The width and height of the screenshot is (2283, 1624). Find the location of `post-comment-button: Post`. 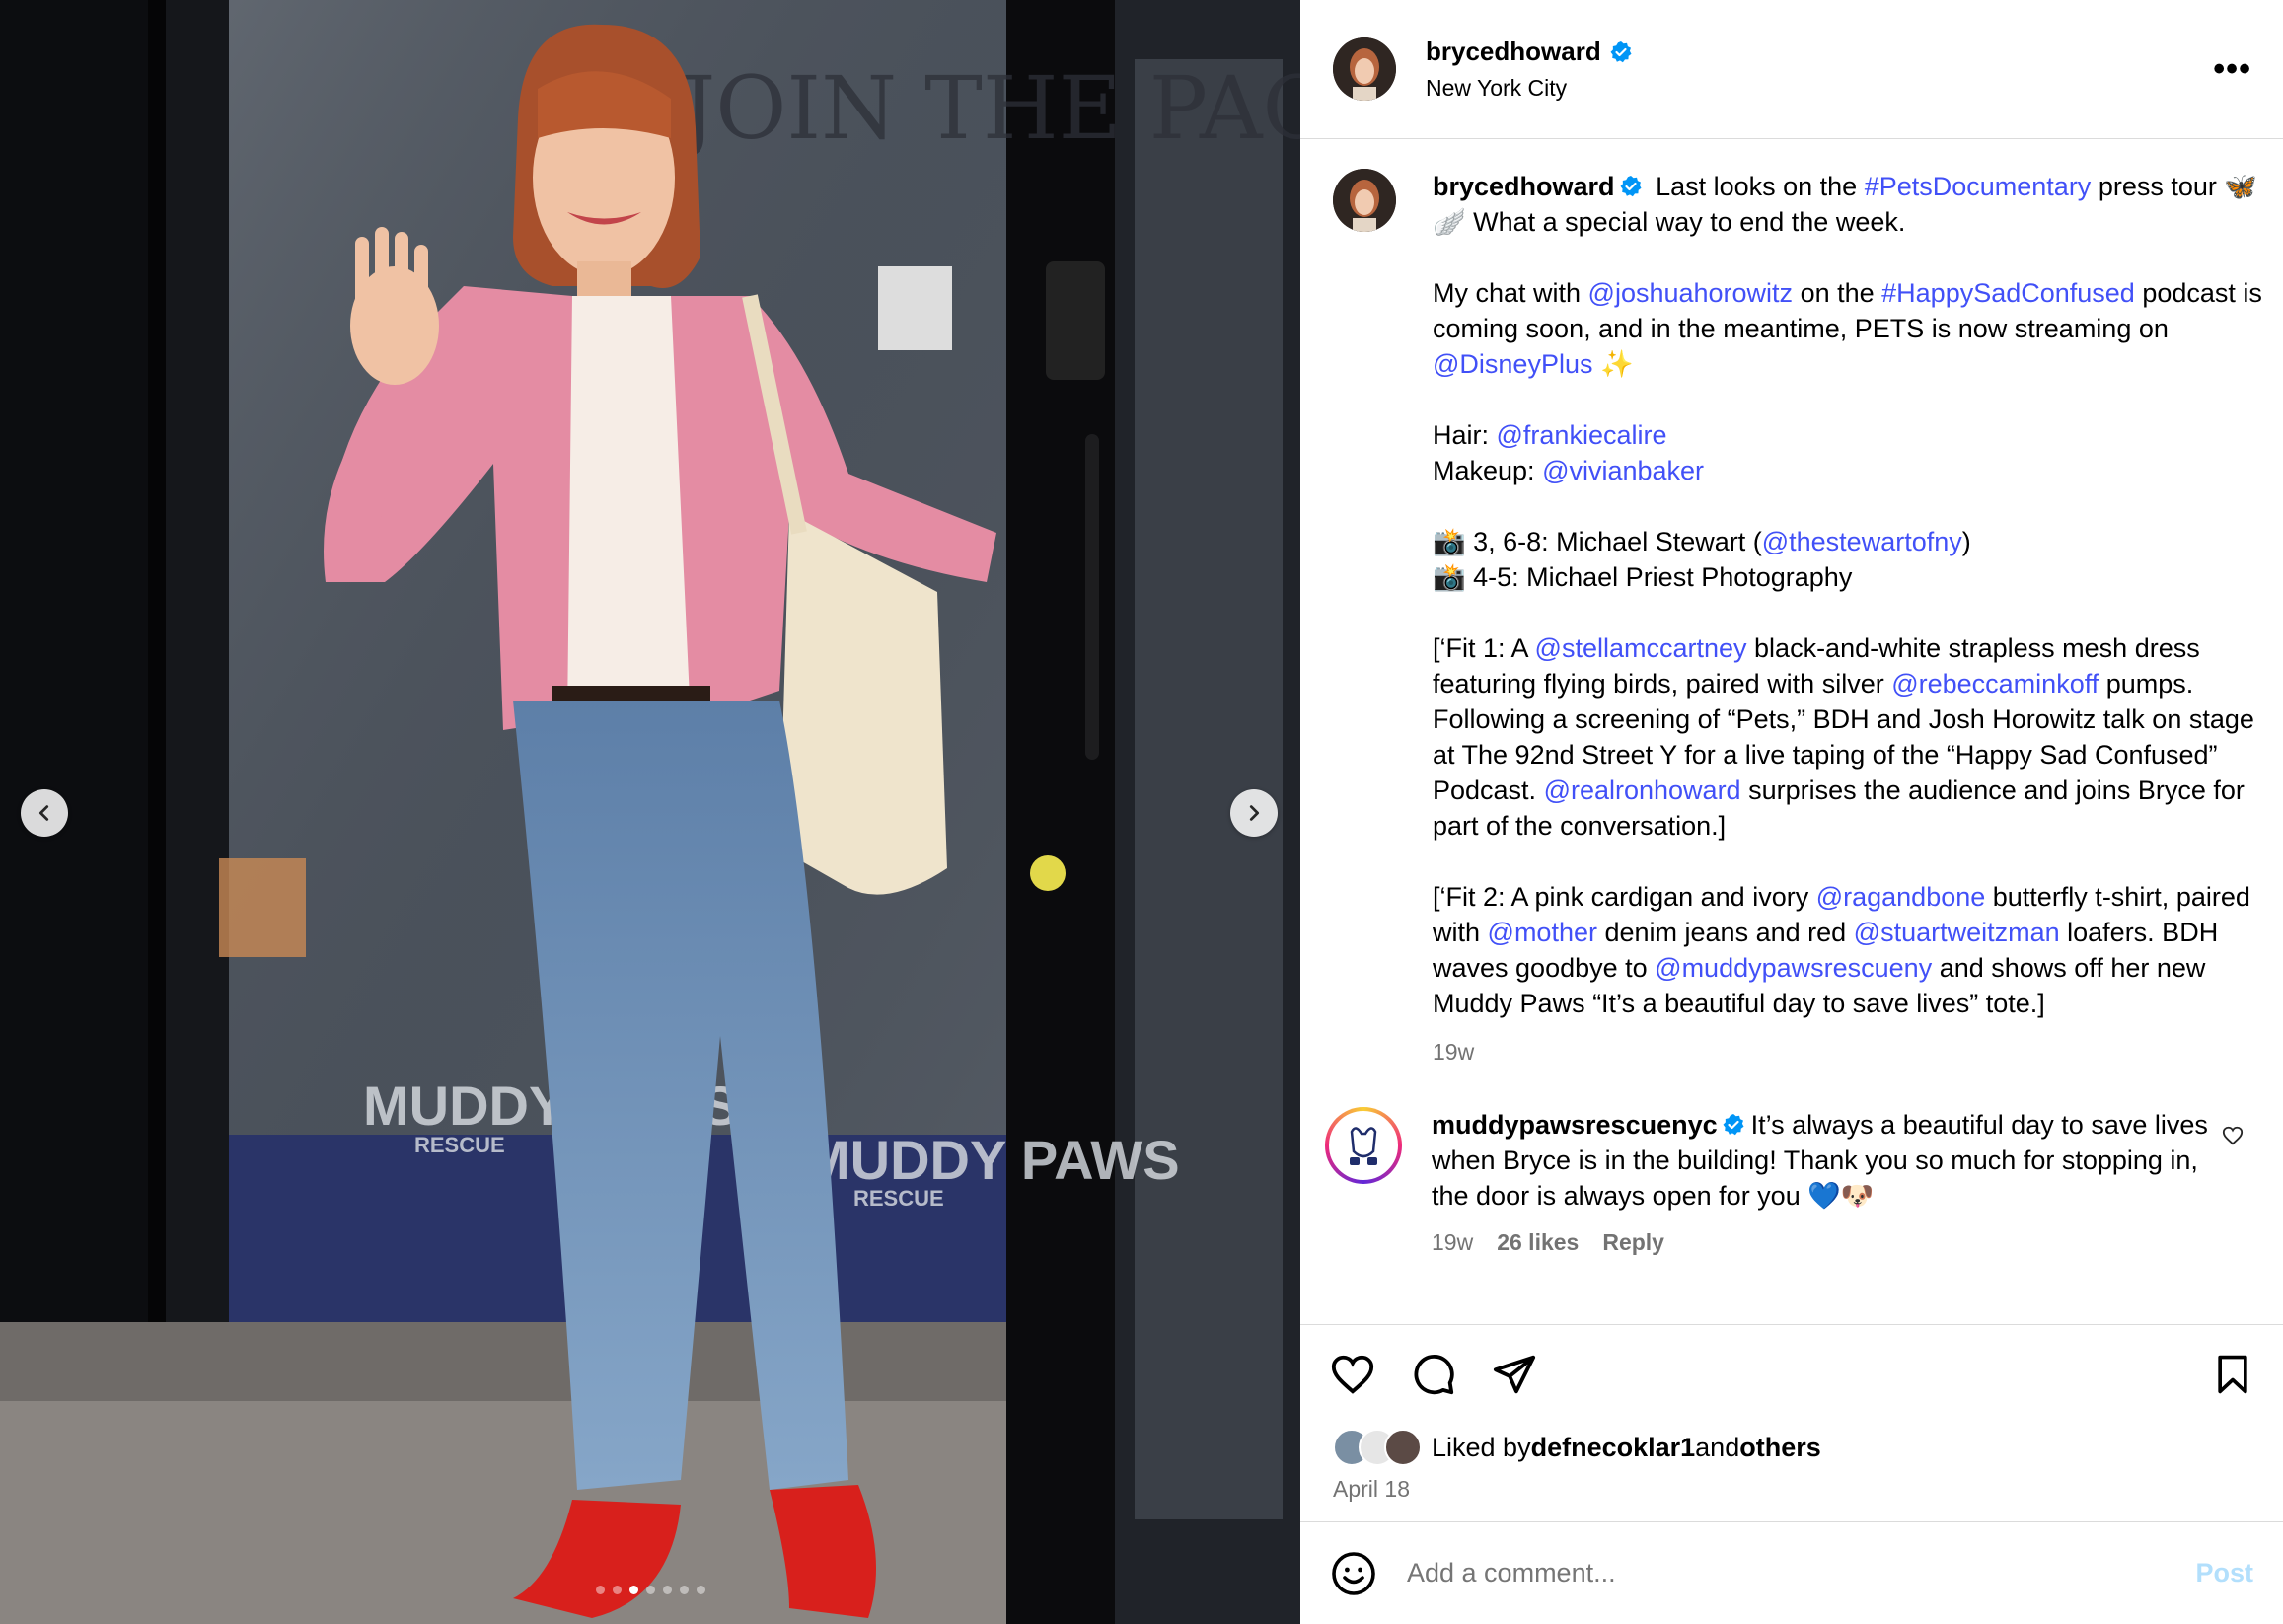

post-comment-button: Post is located at coordinates (2224, 1573).